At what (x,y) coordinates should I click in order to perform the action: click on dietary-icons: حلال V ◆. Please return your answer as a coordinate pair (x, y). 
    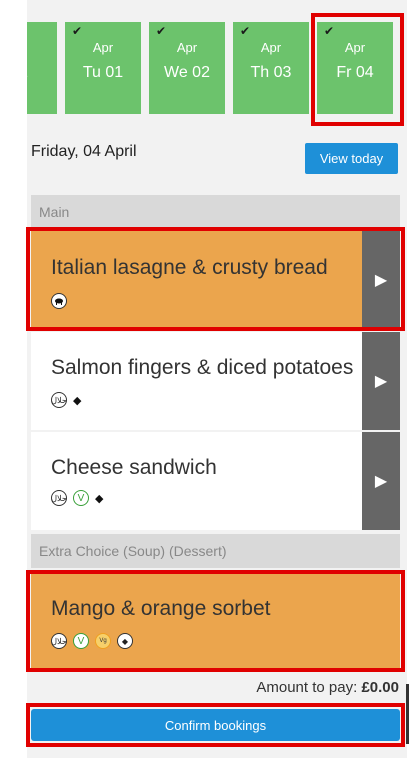
    Looking at the image, I should click on (77, 498).